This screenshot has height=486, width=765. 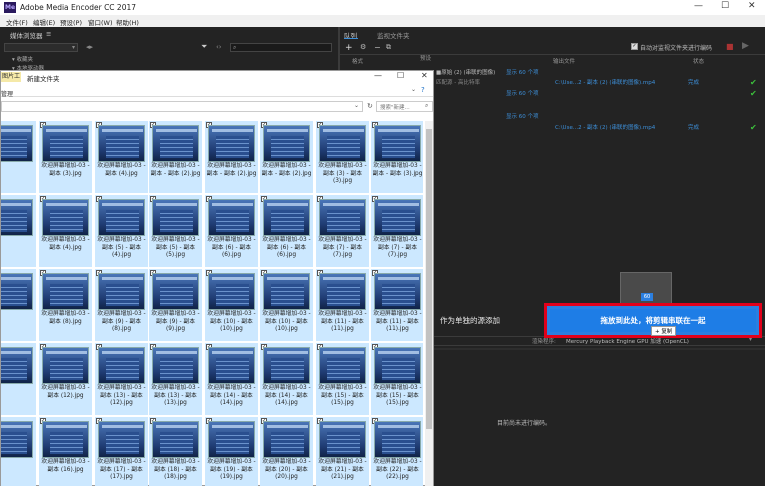 I want to click on duplicate-icon: ⧉, so click(x=388, y=47).